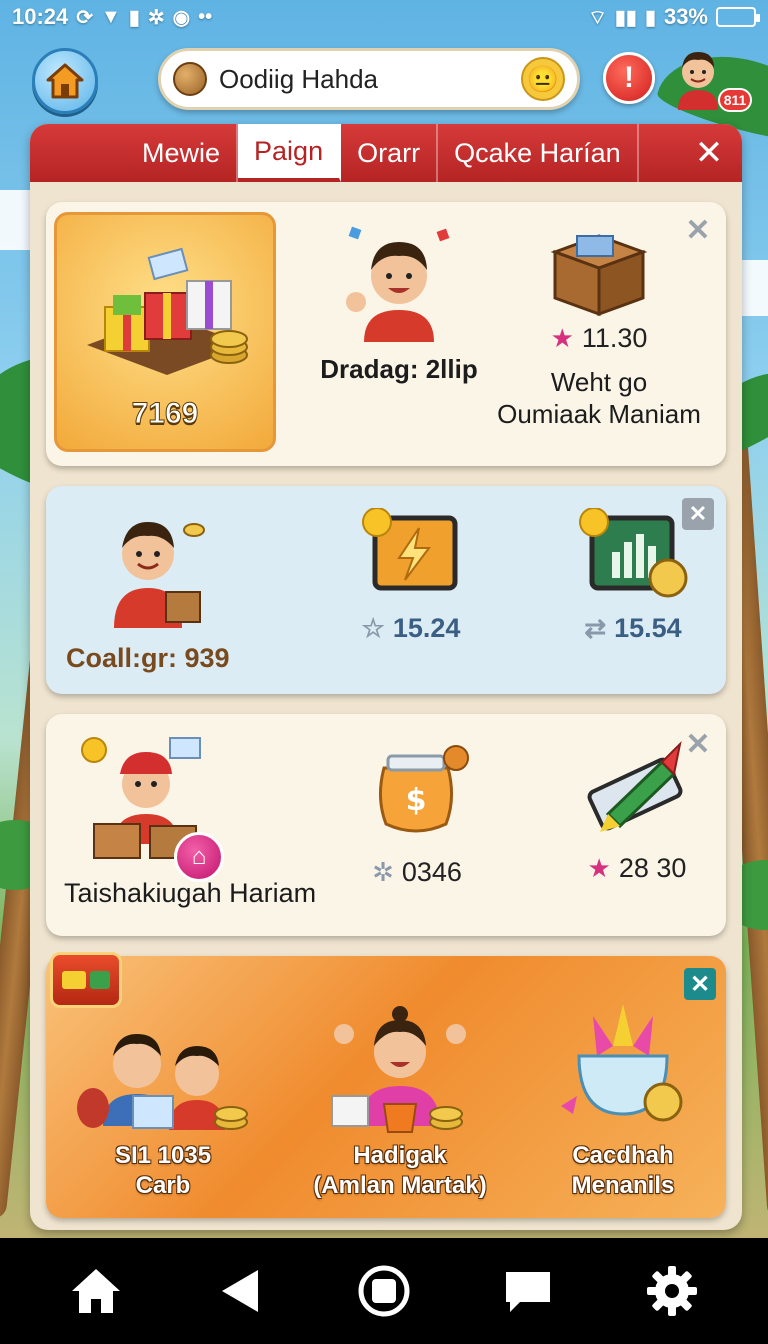  Describe the element at coordinates (622, 1063) in the screenshot. I see `crystal-bowl-icon` at that location.